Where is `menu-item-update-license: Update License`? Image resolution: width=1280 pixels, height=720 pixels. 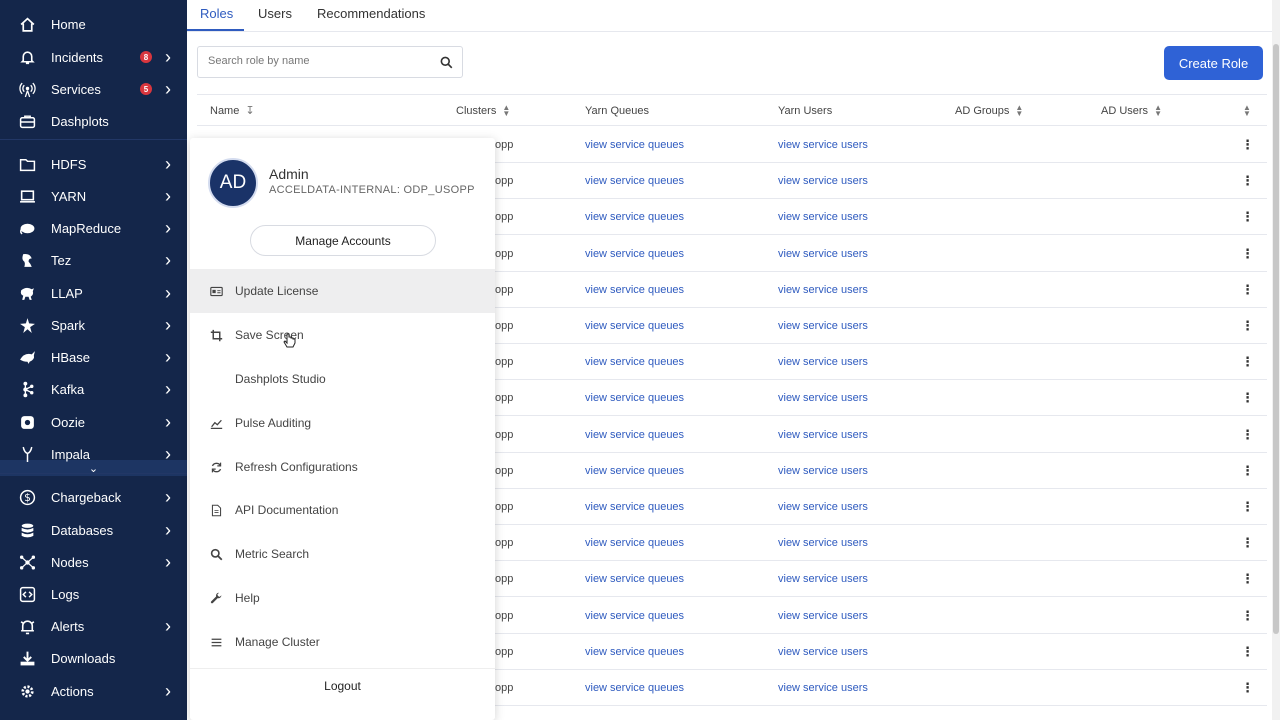
menu-item-update-license: Update License is located at coordinates (342, 291).